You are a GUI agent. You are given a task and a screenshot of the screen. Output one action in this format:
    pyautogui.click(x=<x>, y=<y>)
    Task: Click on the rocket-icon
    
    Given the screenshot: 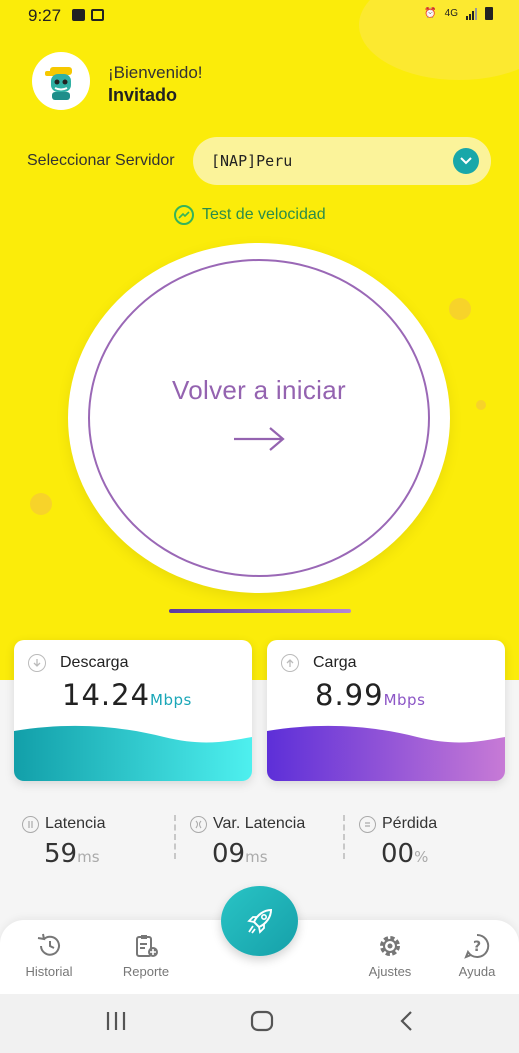 What is the action you would take?
    pyautogui.click(x=259, y=921)
    